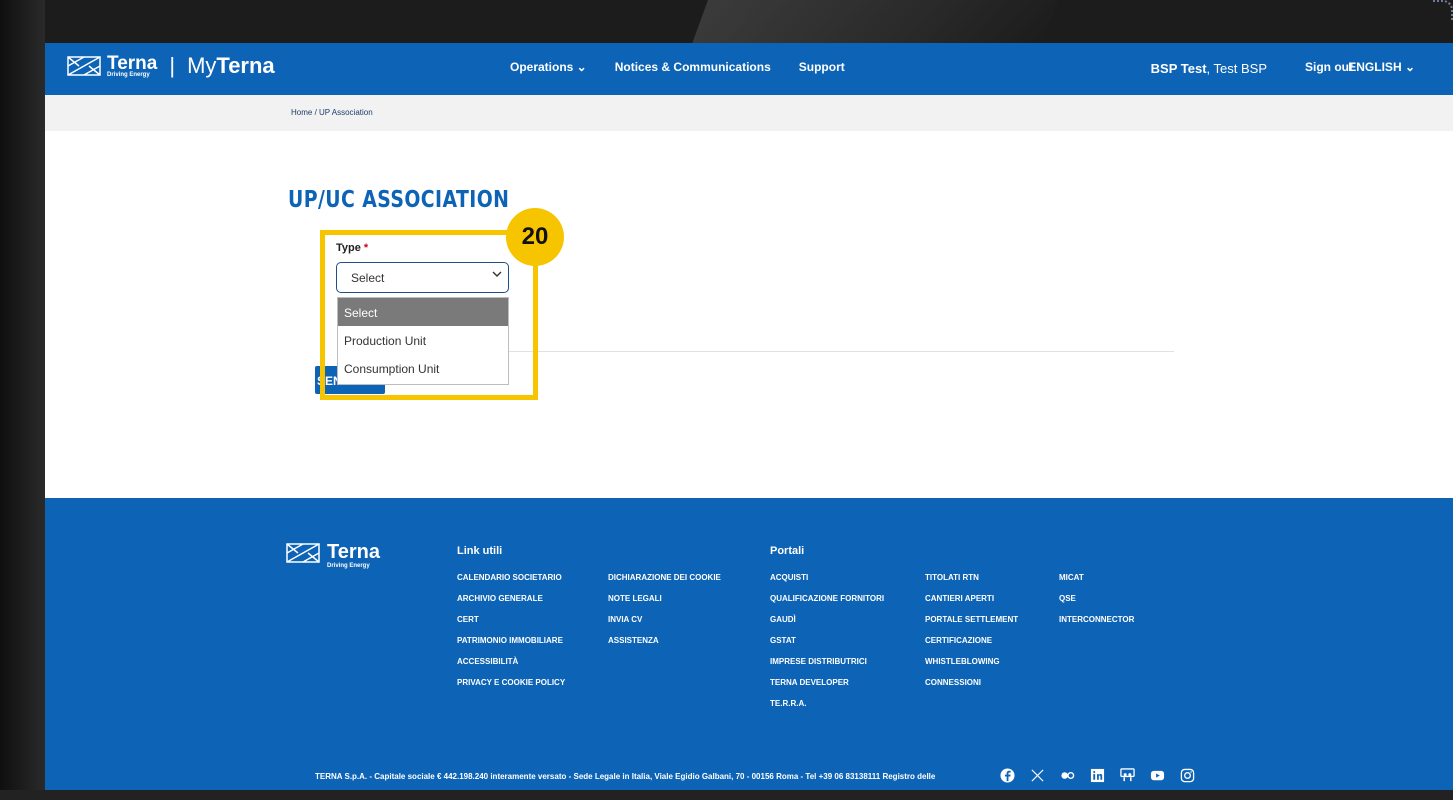 This screenshot has height=800, width=1453. I want to click on footer-link: ACQUISTI, so click(827, 583).